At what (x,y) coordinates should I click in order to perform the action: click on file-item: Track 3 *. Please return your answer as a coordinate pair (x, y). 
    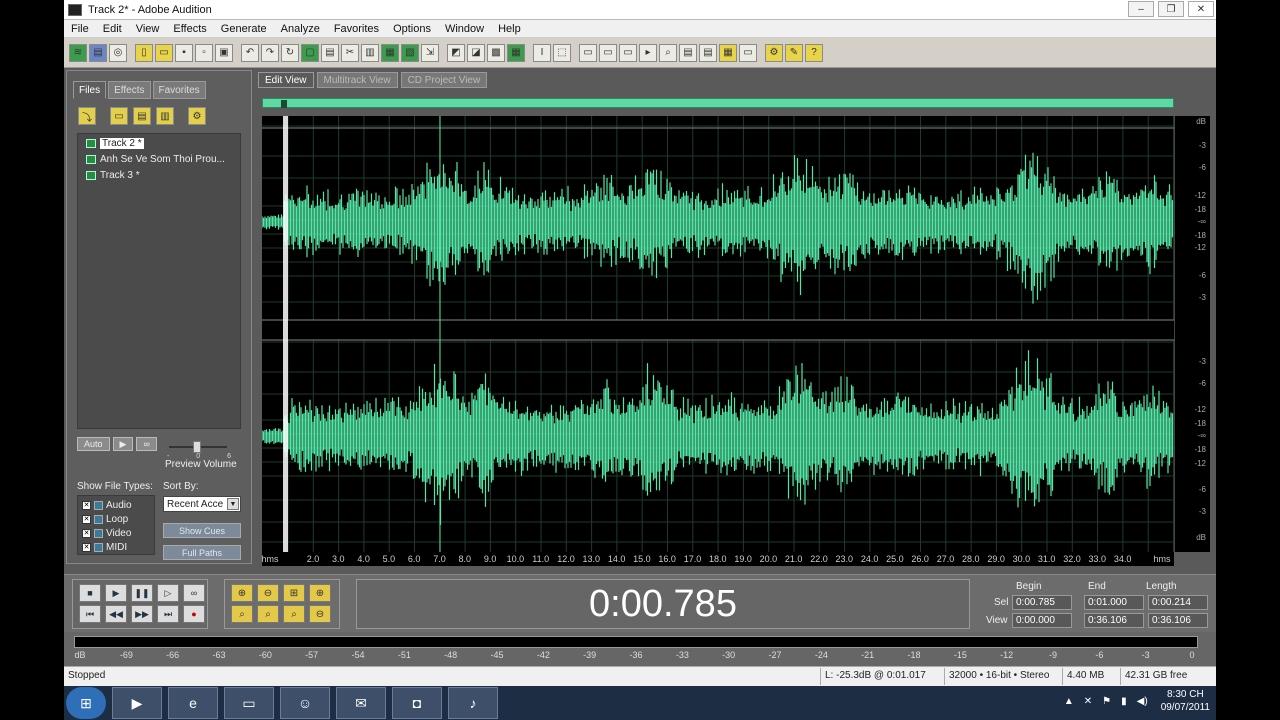
    Looking at the image, I should click on (159, 175).